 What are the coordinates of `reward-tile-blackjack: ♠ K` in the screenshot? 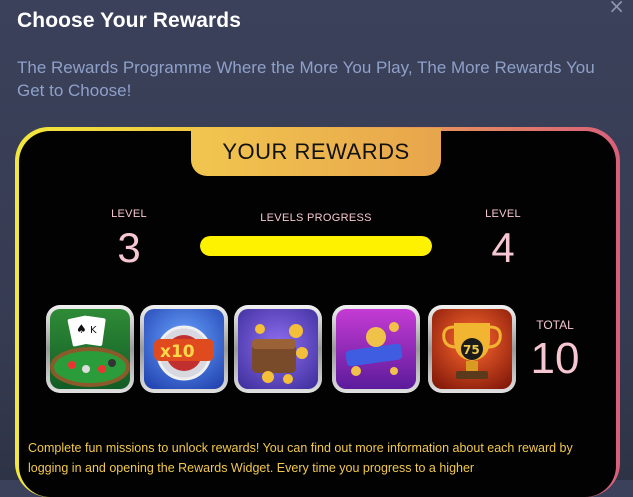 It's located at (90, 349).